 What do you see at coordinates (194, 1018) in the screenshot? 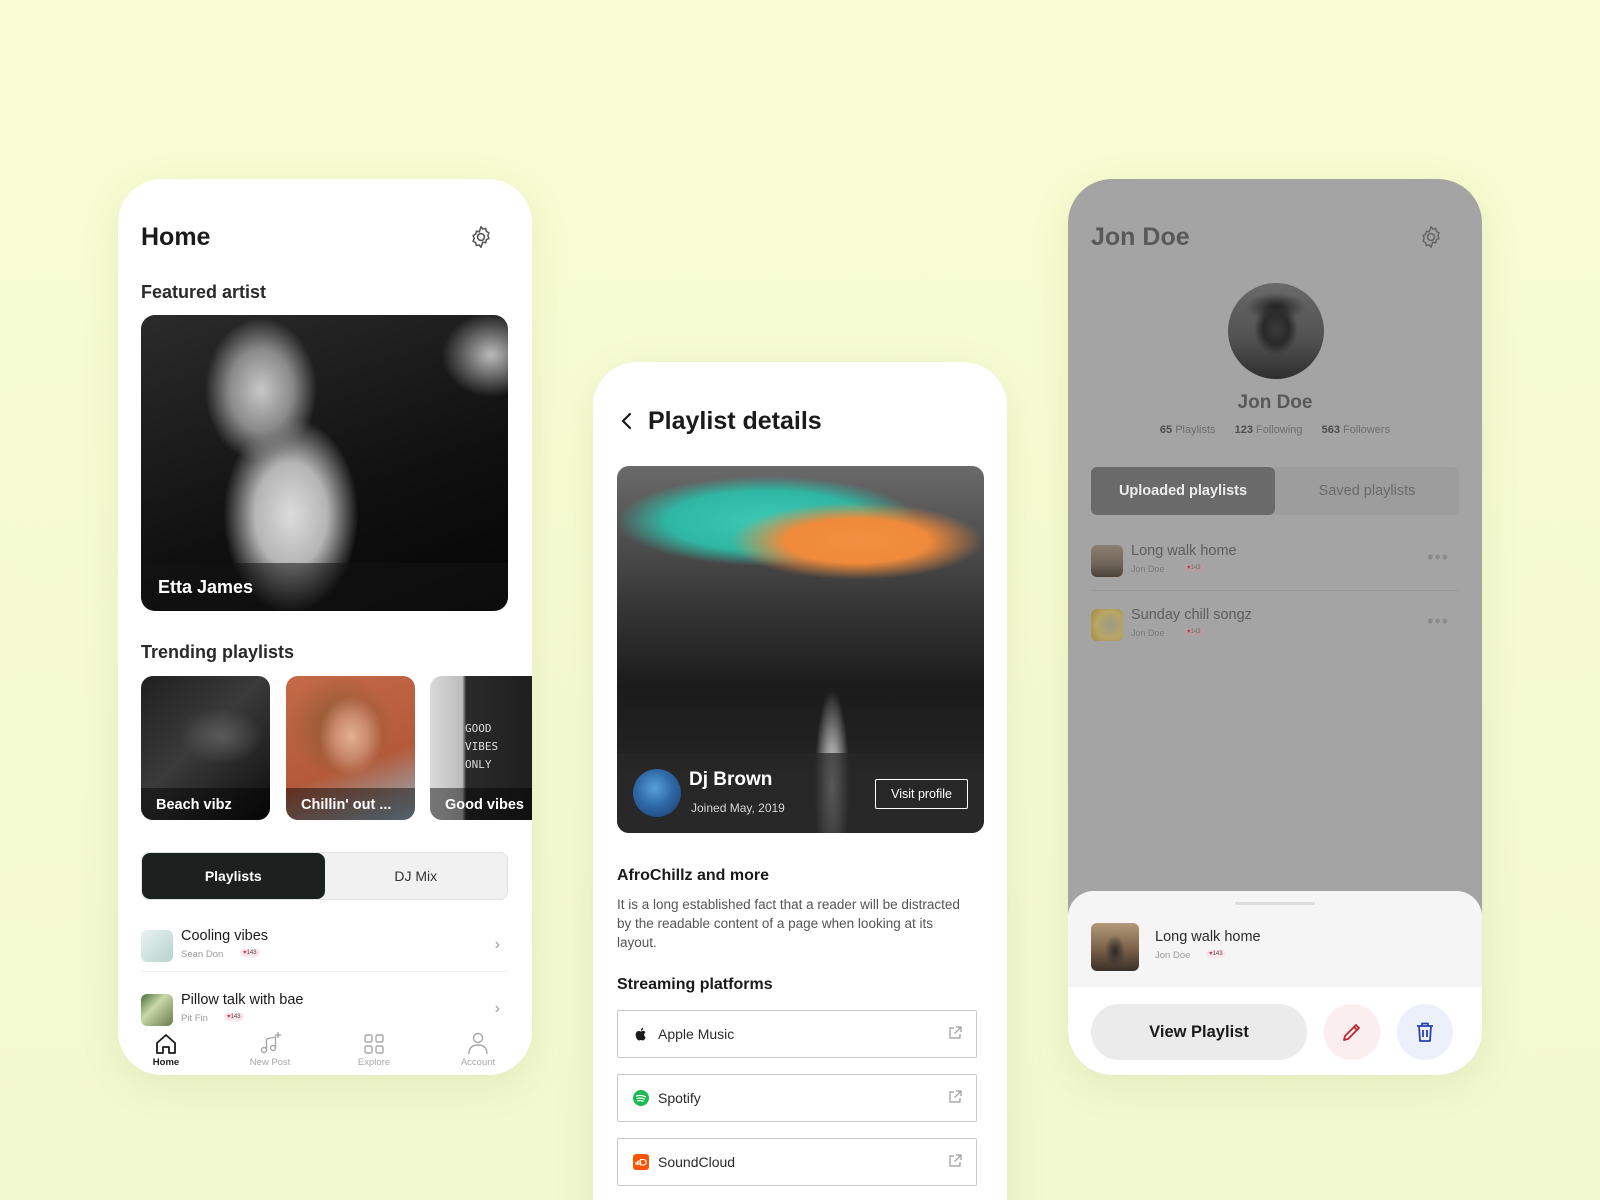
I see `list-item-author: Pit Fin` at bounding box center [194, 1018].